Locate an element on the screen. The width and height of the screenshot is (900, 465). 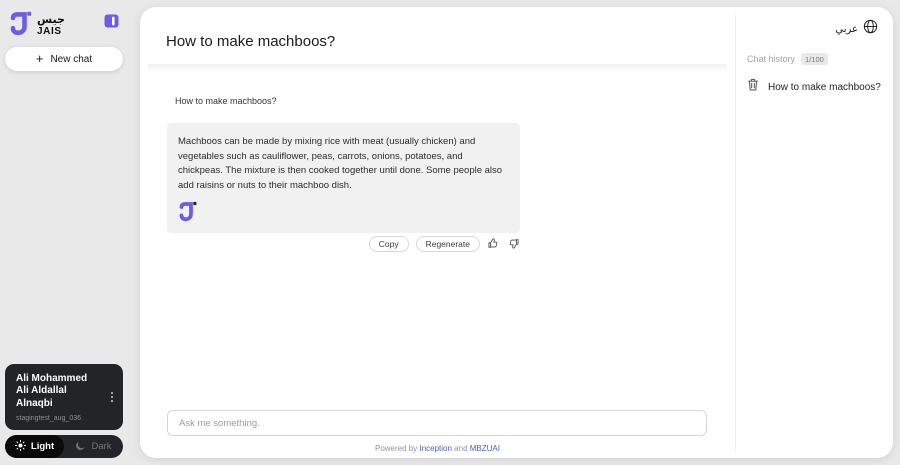
jais-arabic-label: جيس is located at coordinates (51, 19).